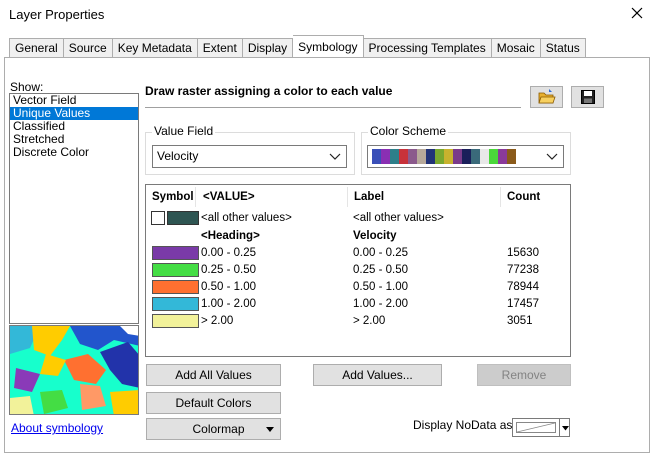 This screenshot has height=454, width=655. I want to click on all-other-color-swatch, so click(183, 218).